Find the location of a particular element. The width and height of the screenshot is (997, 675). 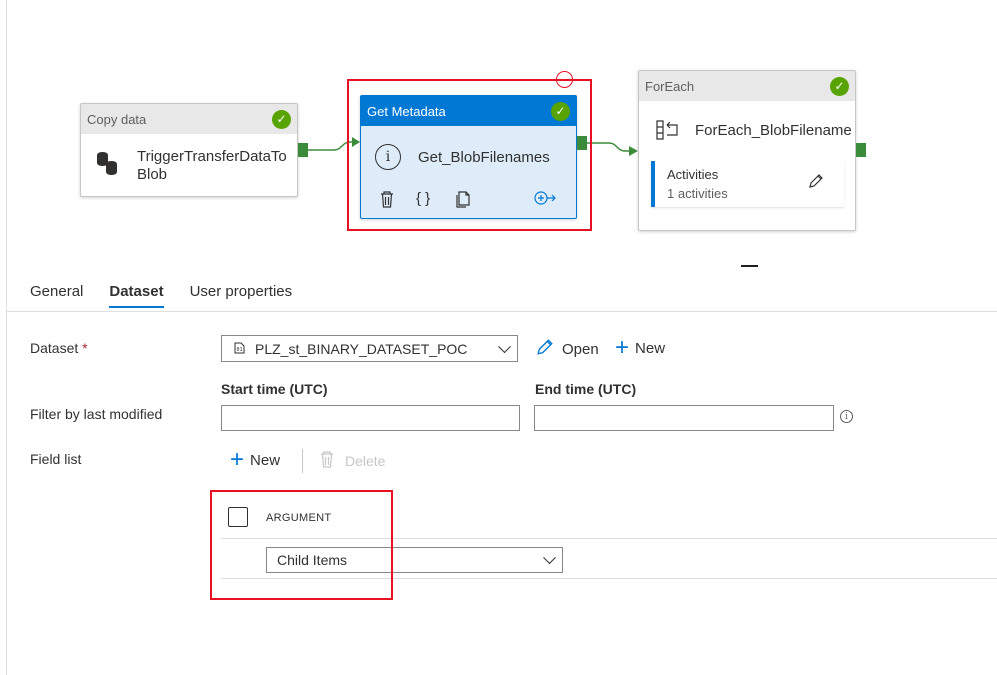

foreach-header: ForEach ✓ is located at coordinates (747, 86).